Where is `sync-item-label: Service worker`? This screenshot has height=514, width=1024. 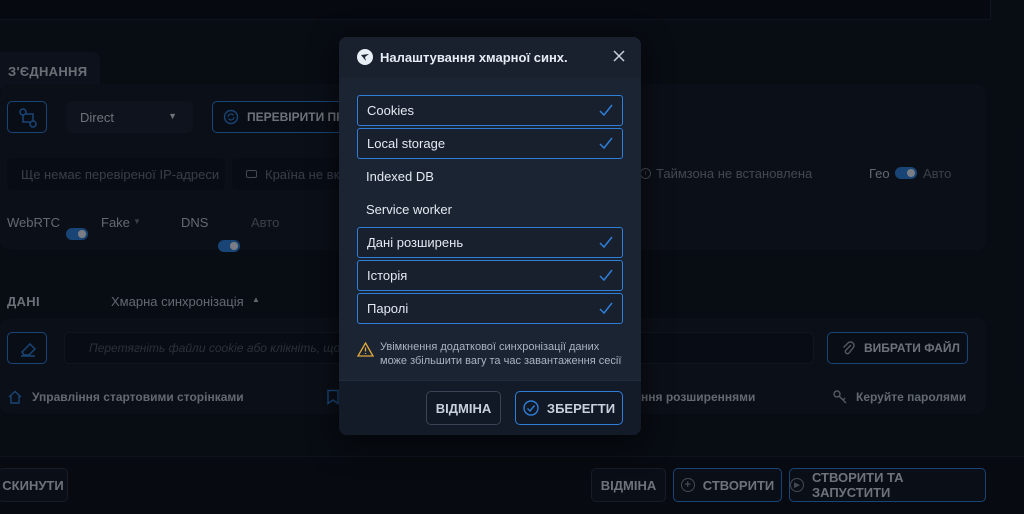
sync-item-label: Service worker is located at coordinates (409, 209).